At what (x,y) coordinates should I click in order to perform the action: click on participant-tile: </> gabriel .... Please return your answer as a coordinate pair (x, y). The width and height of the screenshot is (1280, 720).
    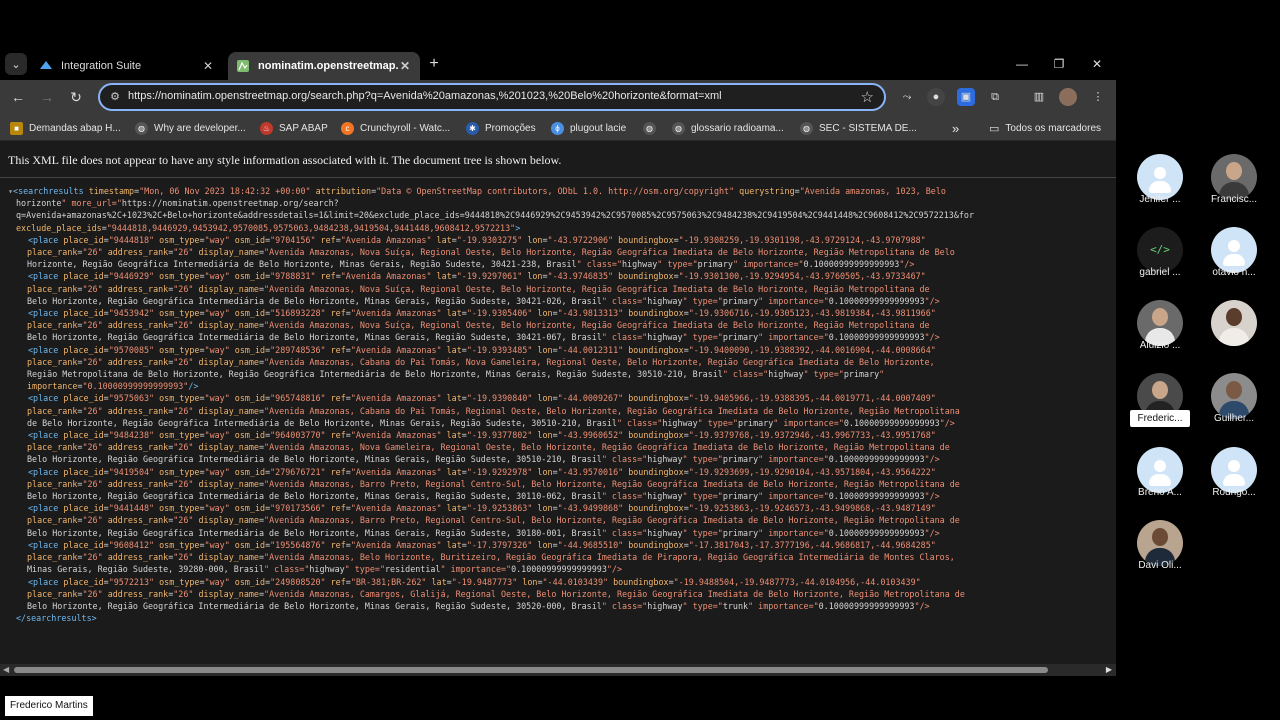
    Looking at the image, I should click on (1160, 259).